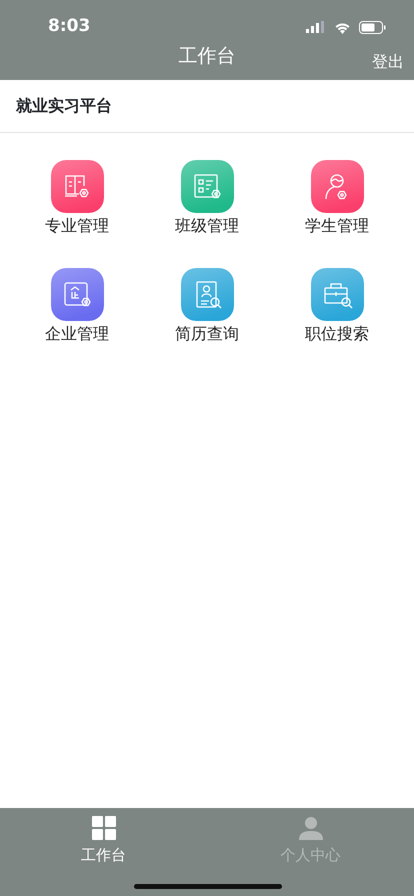 Image resolution: width=414 pixels, height=896 pixels. What do you see at coordinates (337, 199) in the screenshot?
I see `app-tile: 学生管理` at bounding box center [337, 199].